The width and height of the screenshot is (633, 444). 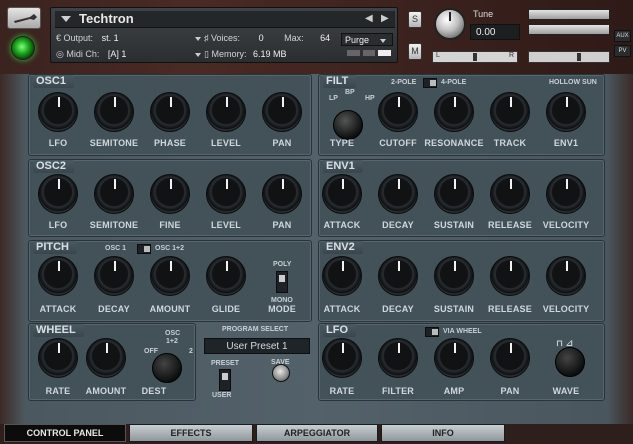 I want to click on filt-resonance-knob, so click(x=454, y=112).